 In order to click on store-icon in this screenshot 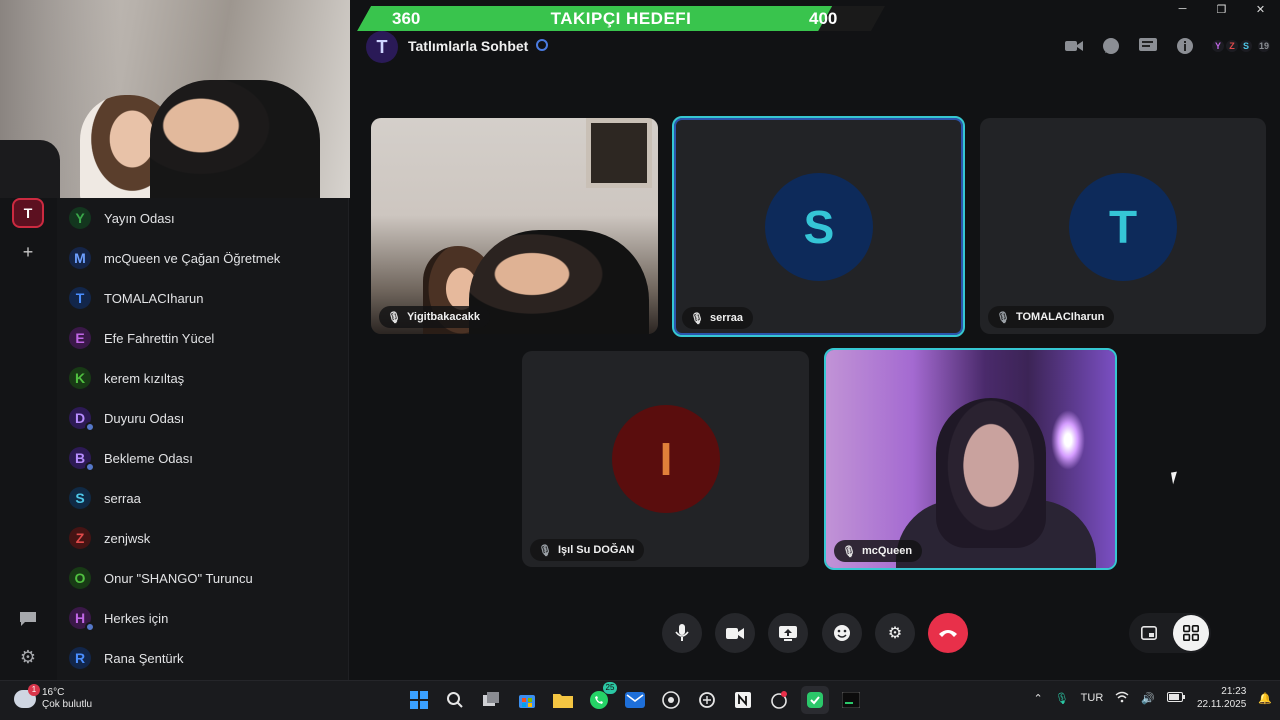, I will do `click(527, 700)`.